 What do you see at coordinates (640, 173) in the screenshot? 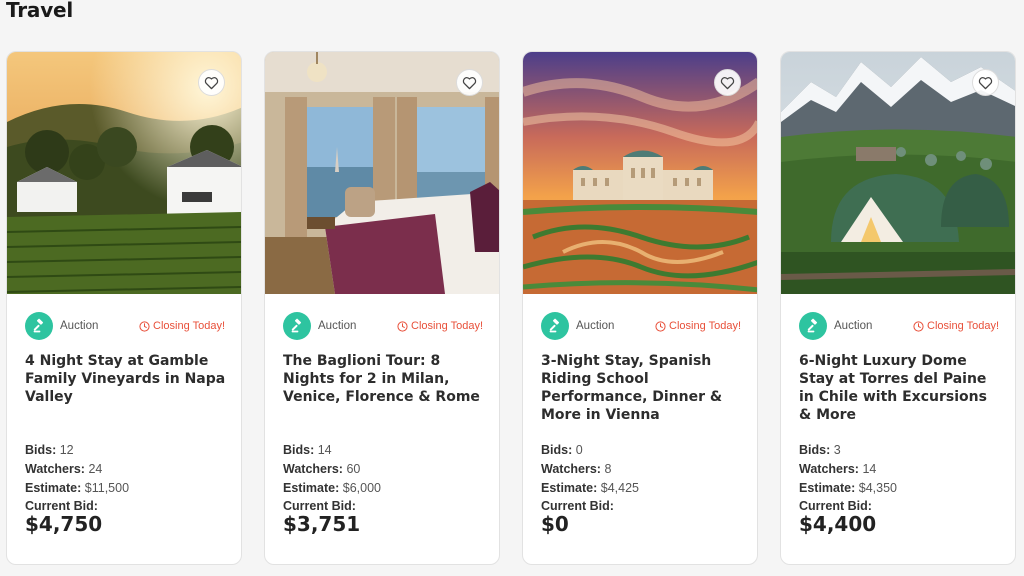
I see `vienna-palace-photo` at bounding box center [640, 173].